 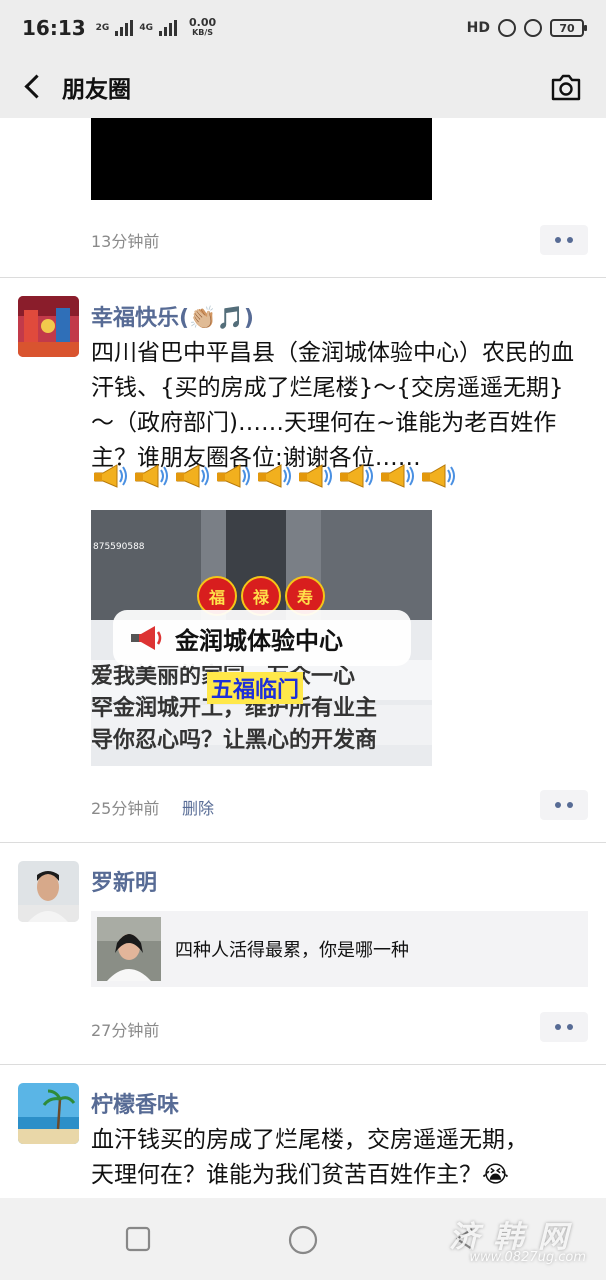 I want to click on video-title-banner: 金润城体验中心, so click(x=262, y=638).